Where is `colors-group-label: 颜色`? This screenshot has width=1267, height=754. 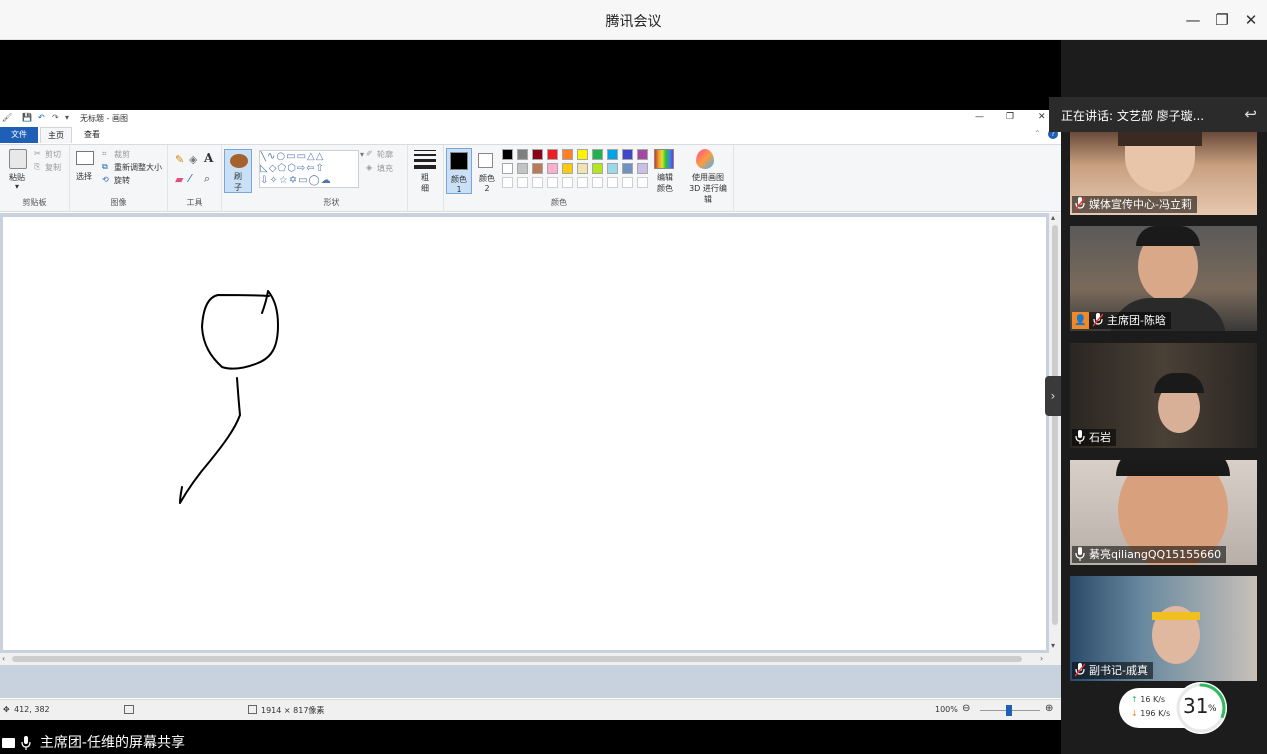 colors-group-label: 颜色 is located at coordinates (559, 202).